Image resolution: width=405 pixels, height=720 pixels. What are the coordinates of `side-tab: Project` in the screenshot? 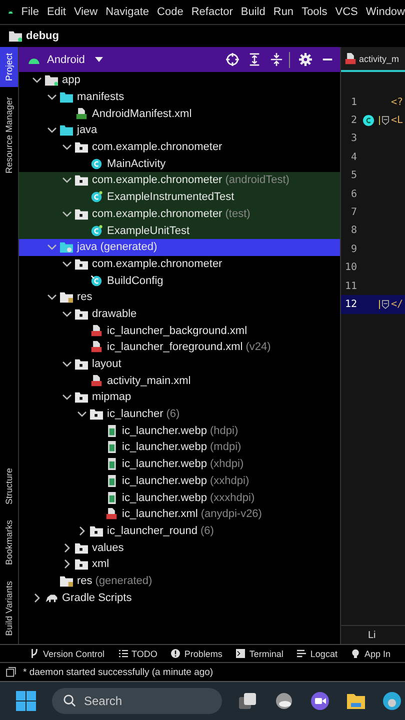 It's located at (9, 67).